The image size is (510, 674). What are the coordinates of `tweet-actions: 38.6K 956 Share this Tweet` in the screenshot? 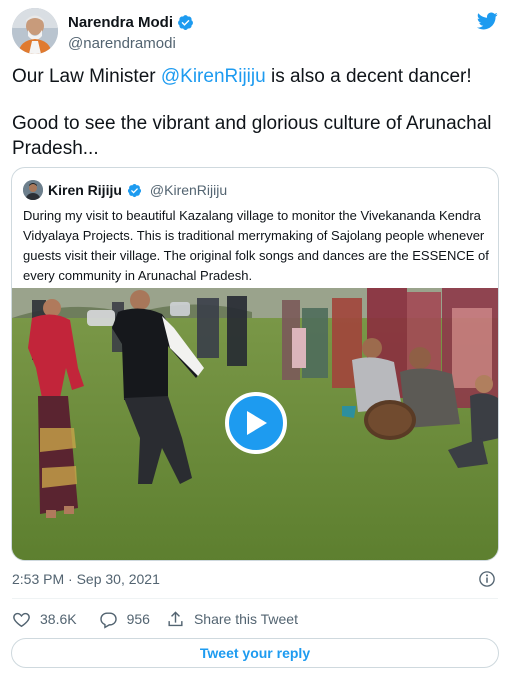 It's located at (155, 619).